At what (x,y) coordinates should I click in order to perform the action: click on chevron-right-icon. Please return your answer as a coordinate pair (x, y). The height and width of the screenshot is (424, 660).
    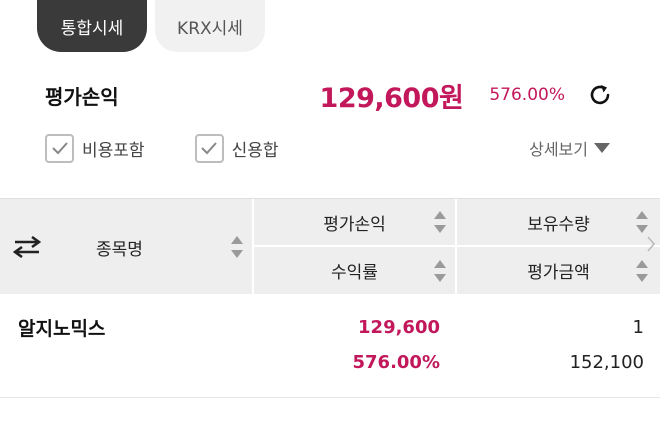
    Looking at the image, I should click on (651, 244).